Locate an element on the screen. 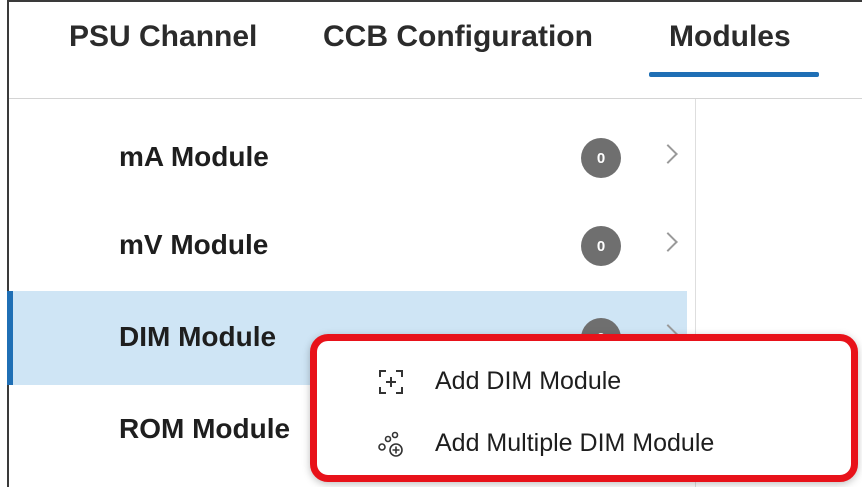 This screenshot has width=862, height=487. add-dim-module-menu-item: Add DIM Module is located at coordinates (584, 382).